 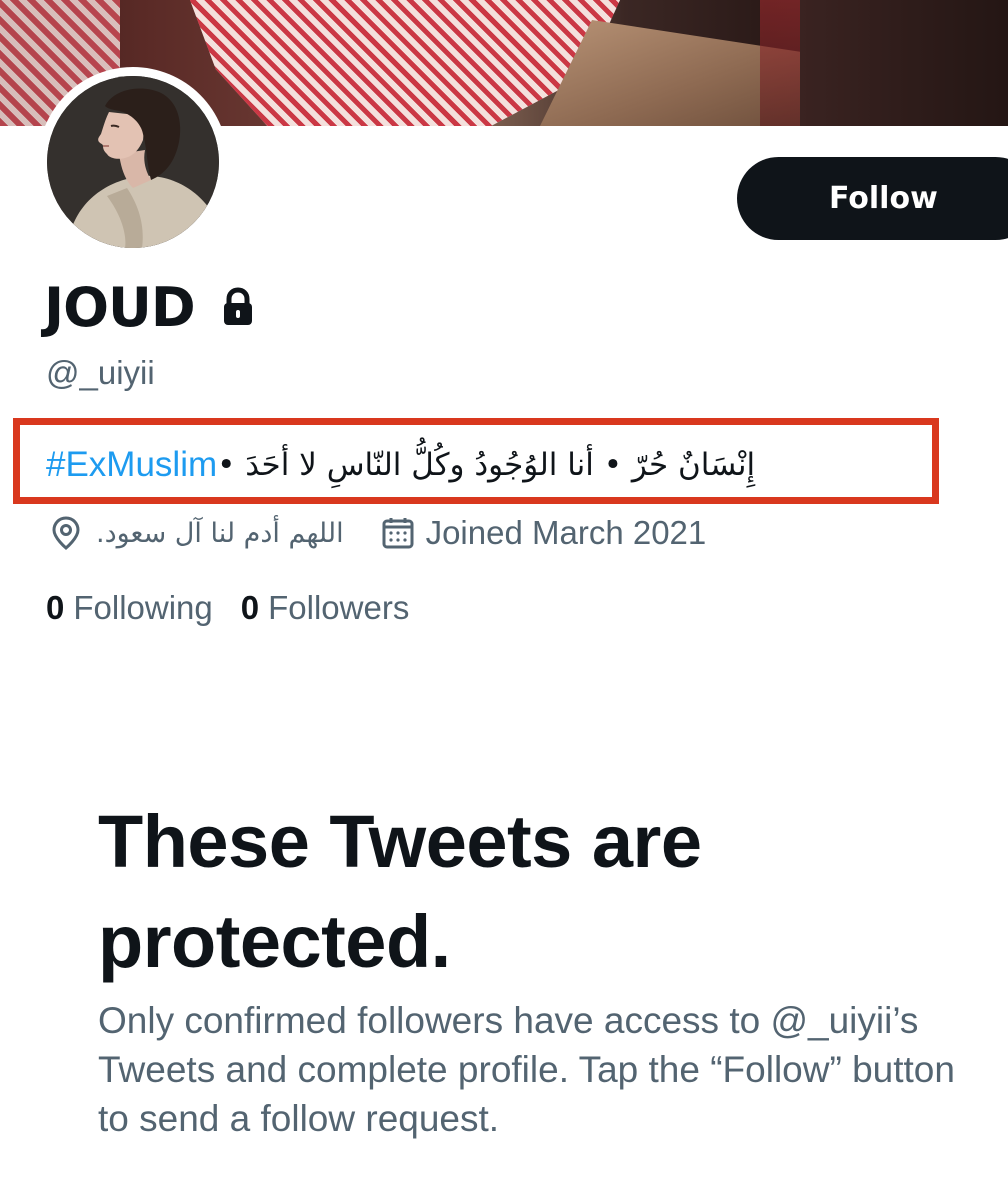 I want to click on banner-dark-background, so click(x=904, y=63).